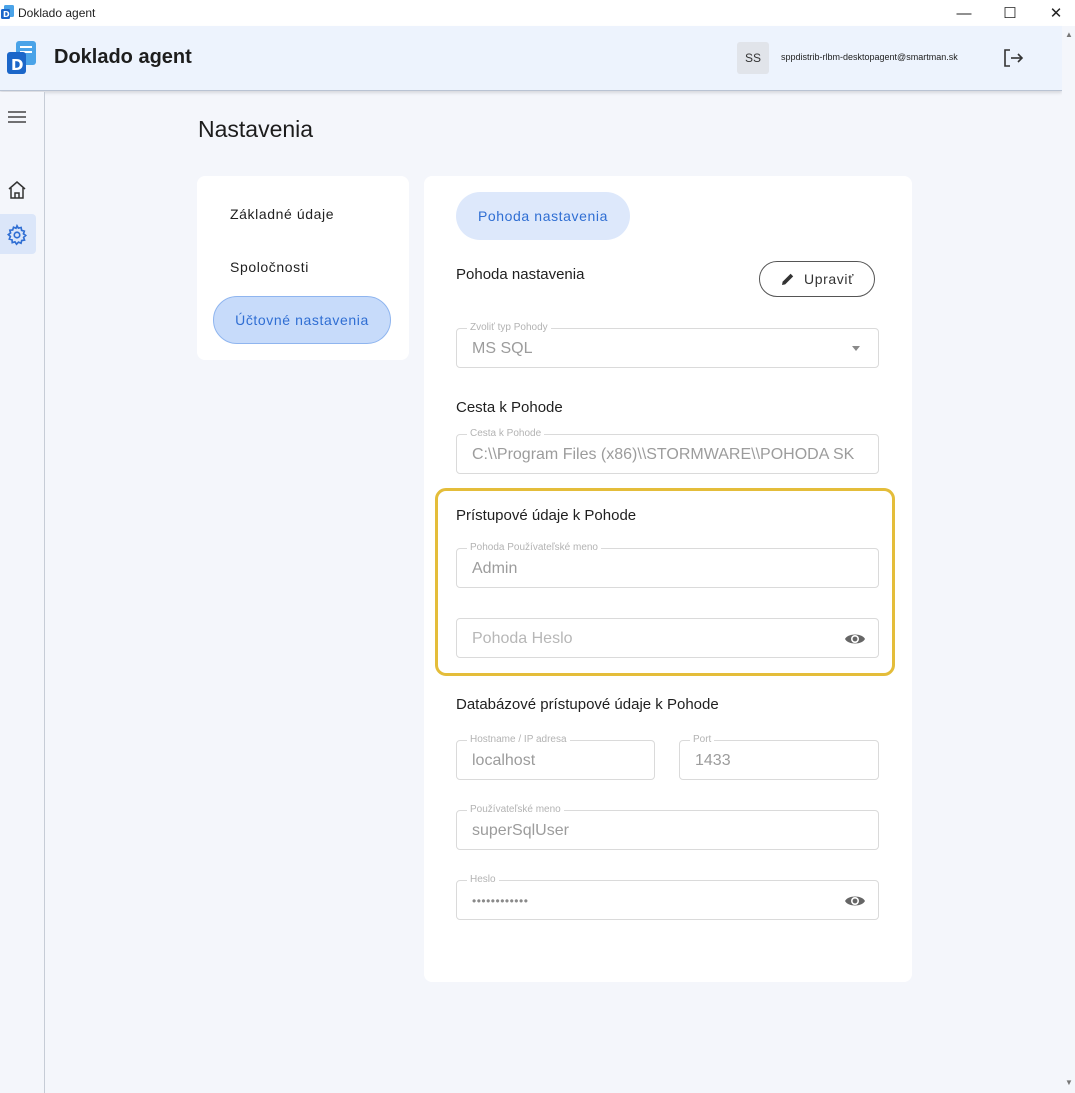 This screenshot has height=1093, width=1075. What do you see at coordinates (587, 704) in the screenshot?
I see `section-title-db: Databázové prístupové údaje k Pohode` at bounding box center [587, 704].